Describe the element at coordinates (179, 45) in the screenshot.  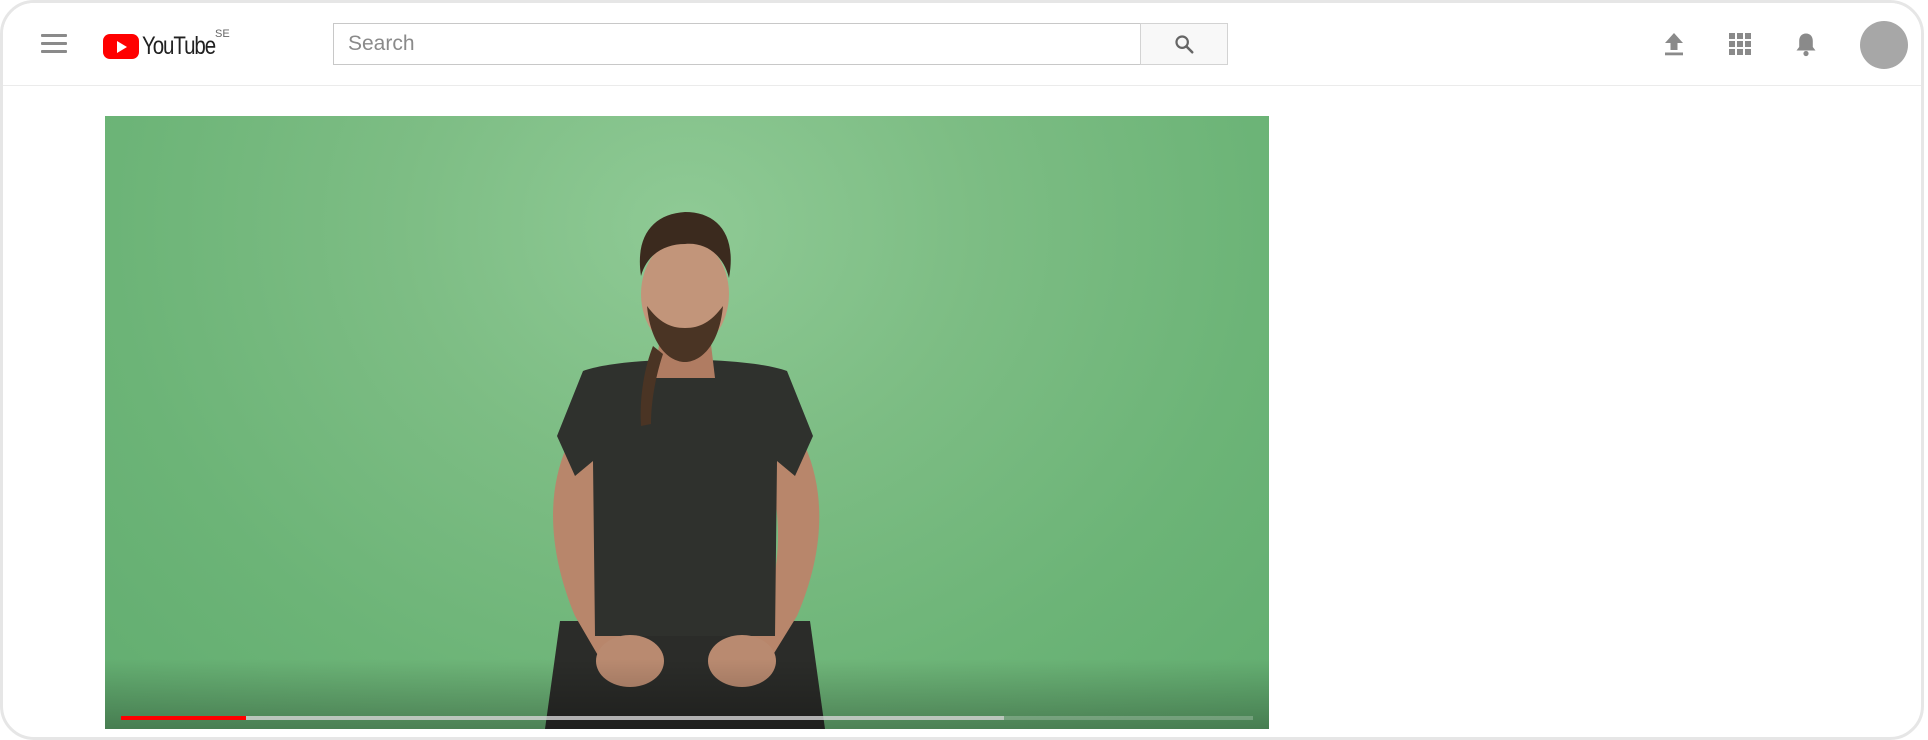
I see `logo-wordmark: YouTube` at that location.